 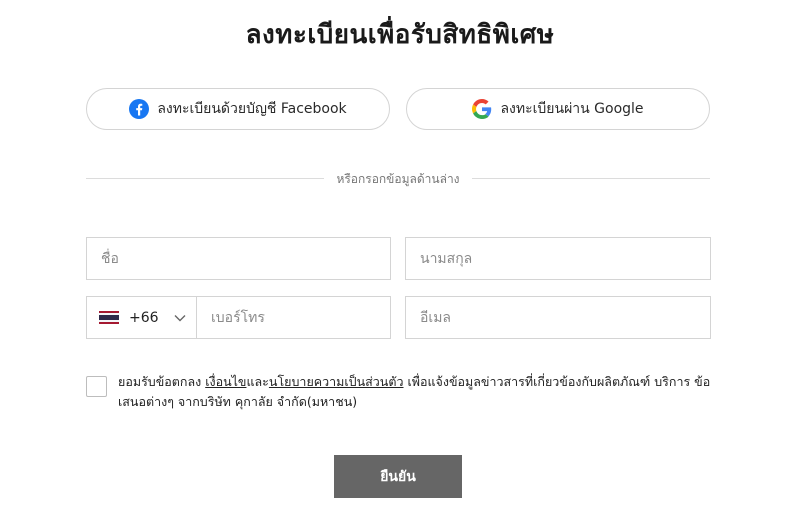 What do you see at coordinates (257, 381) in the screenshot?
I see `consent-and: และ` at bounding box center [257, 381].